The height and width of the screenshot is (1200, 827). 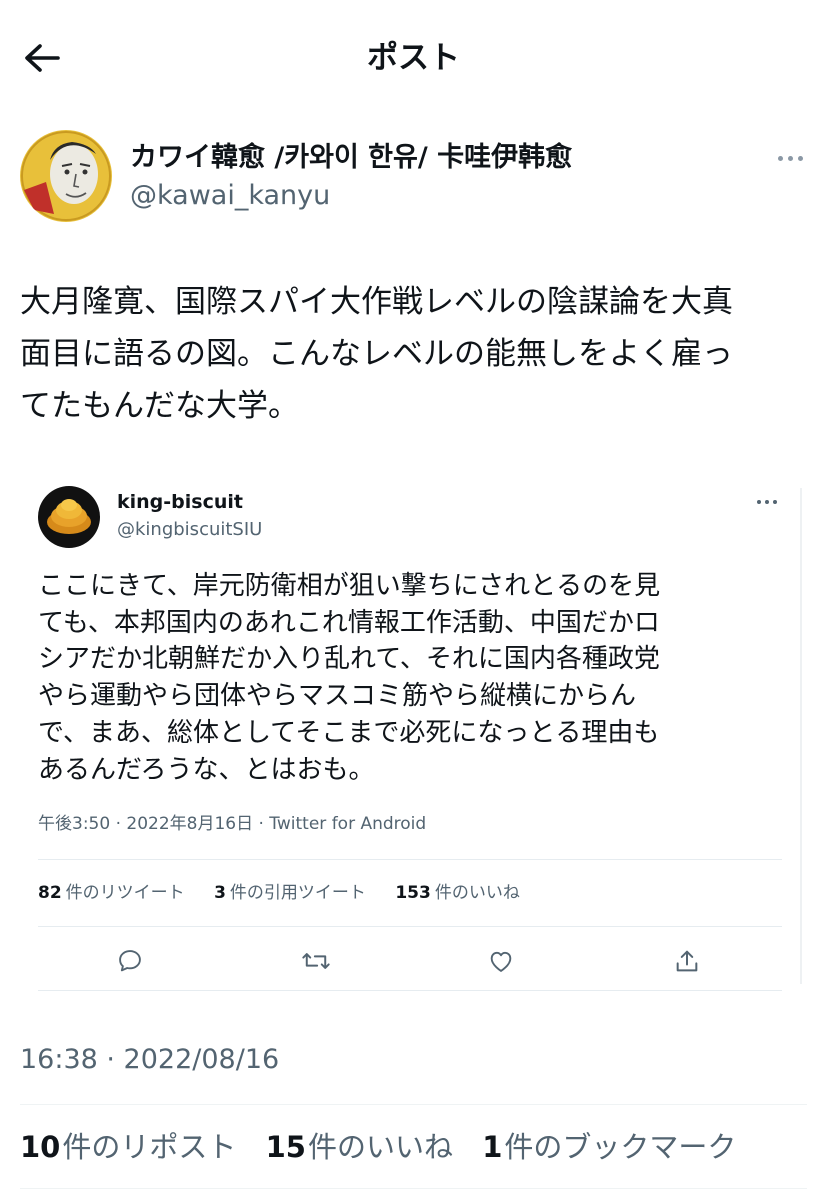 What do you see at coordinates (349, 659) in the screenshot?
I see `embedded-text-line: シアだか北朝鮮だか入り乱れて、それに国内各種政党` at bounding box center [349, 659].